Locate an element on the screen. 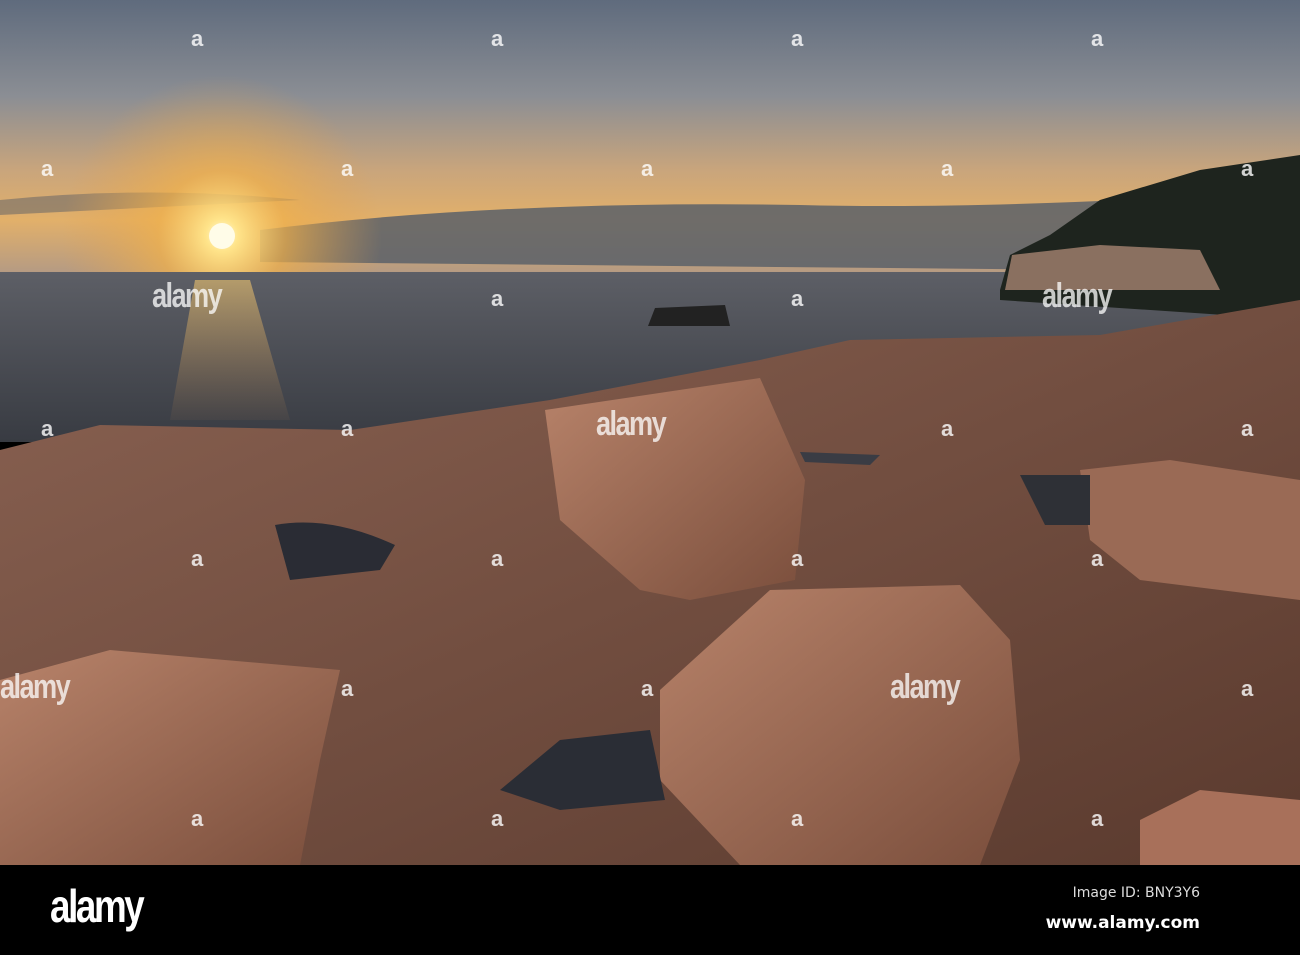 The width and height of the screenshot is (1300, 955). footer-bar: alamy Image ID: BNY3Y6 www.alamy.com is located at coordinates (650, 910).